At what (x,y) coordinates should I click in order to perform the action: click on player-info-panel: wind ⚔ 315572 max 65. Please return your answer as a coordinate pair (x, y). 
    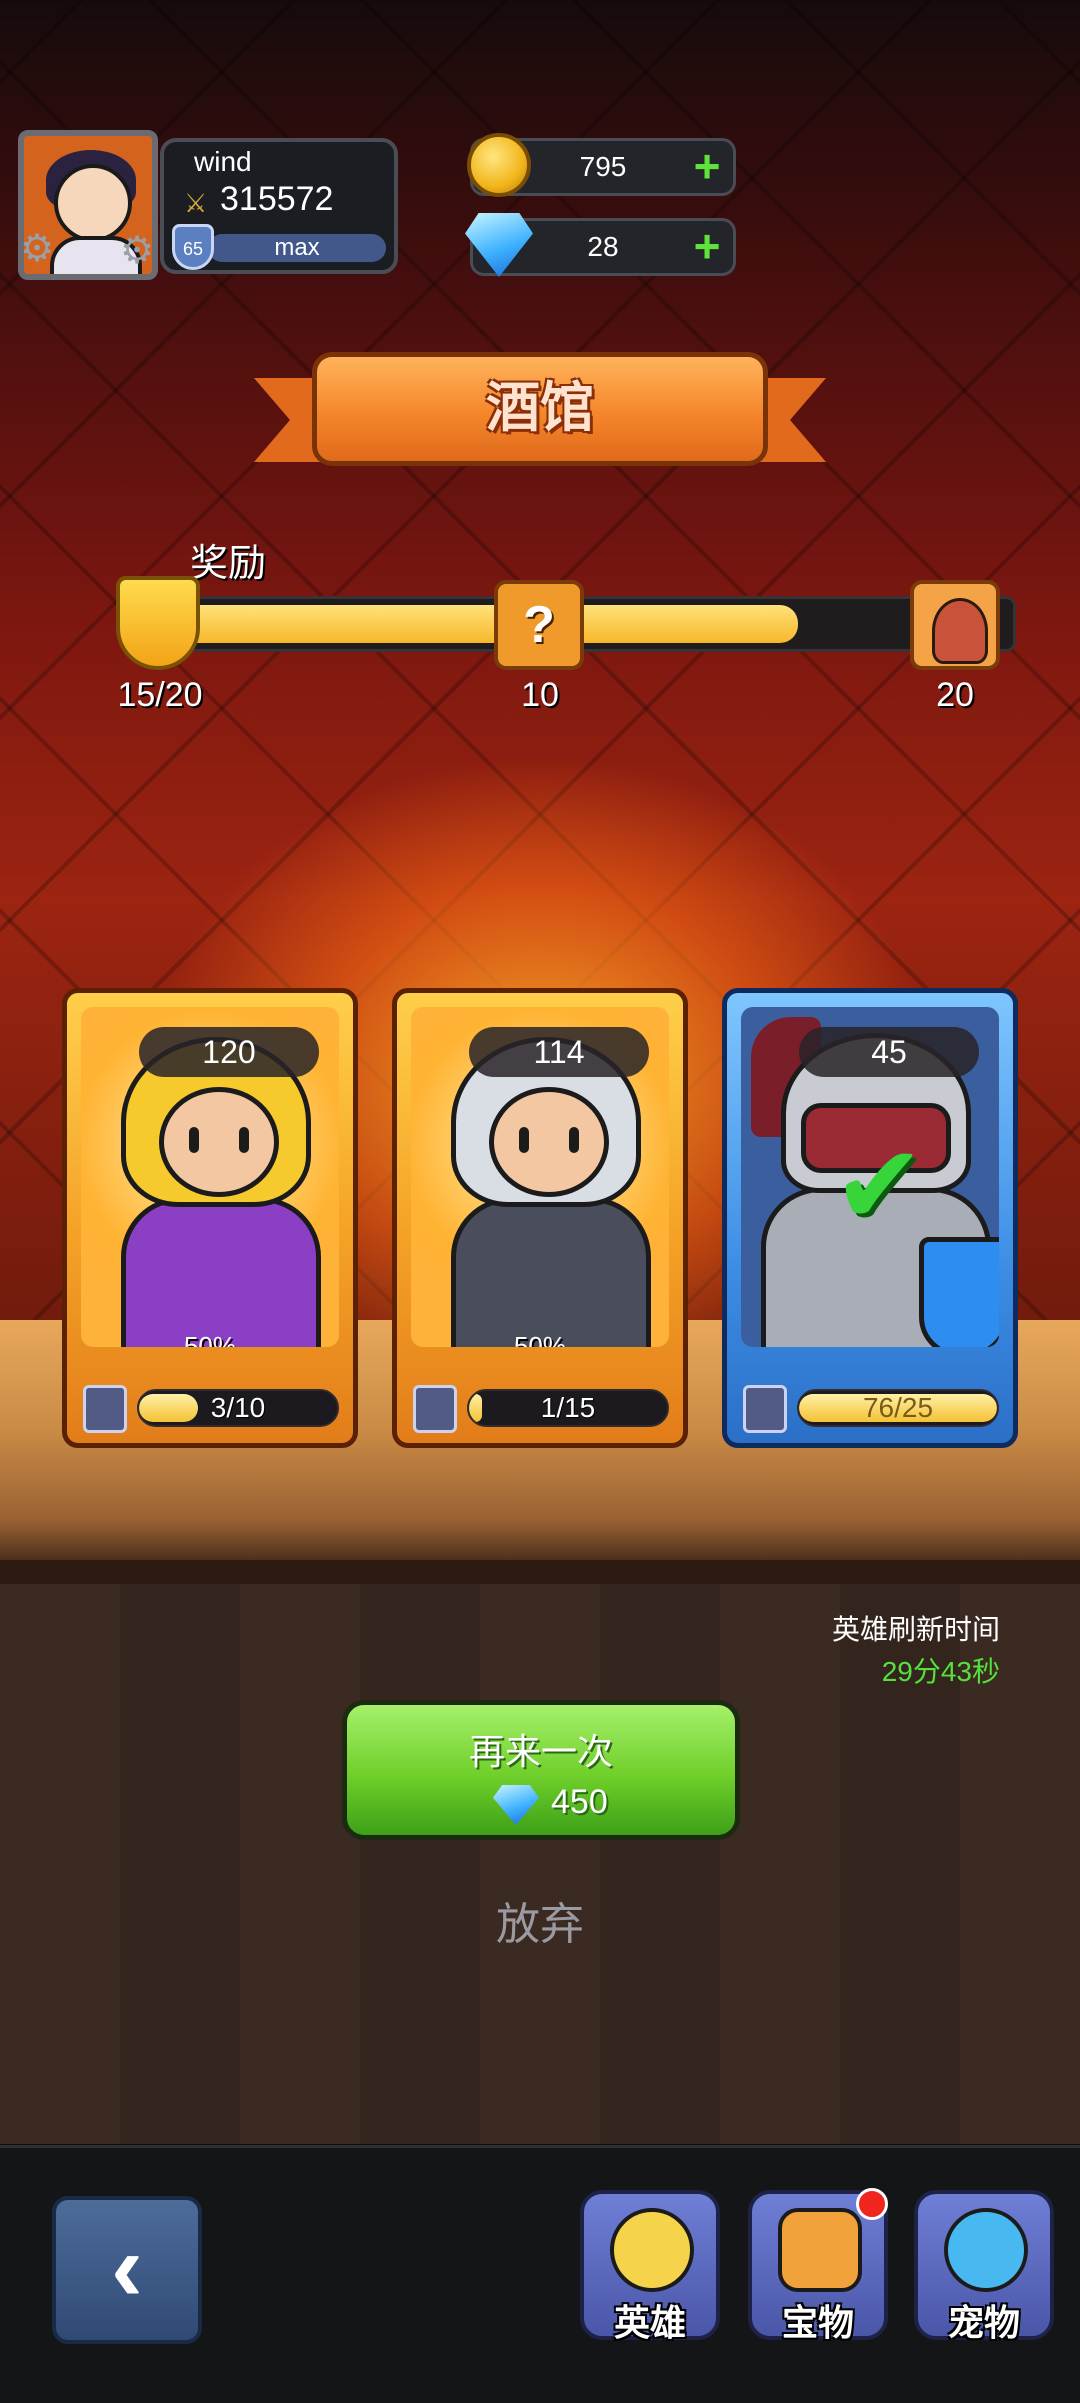
    Looking at the image, I should click on (279, 206).